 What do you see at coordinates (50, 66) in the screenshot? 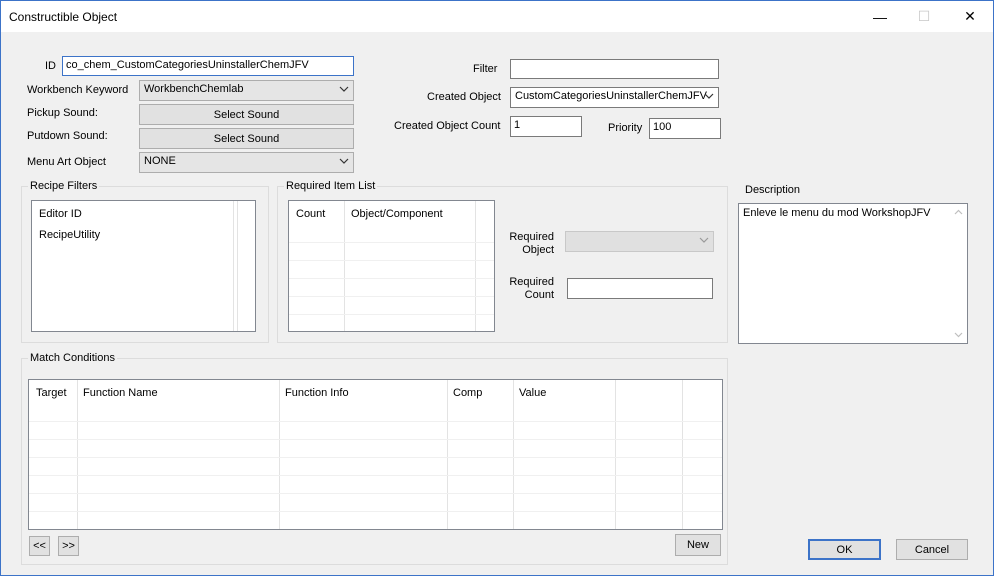
I see `id-label: ID` at bounding box center [50, 66].